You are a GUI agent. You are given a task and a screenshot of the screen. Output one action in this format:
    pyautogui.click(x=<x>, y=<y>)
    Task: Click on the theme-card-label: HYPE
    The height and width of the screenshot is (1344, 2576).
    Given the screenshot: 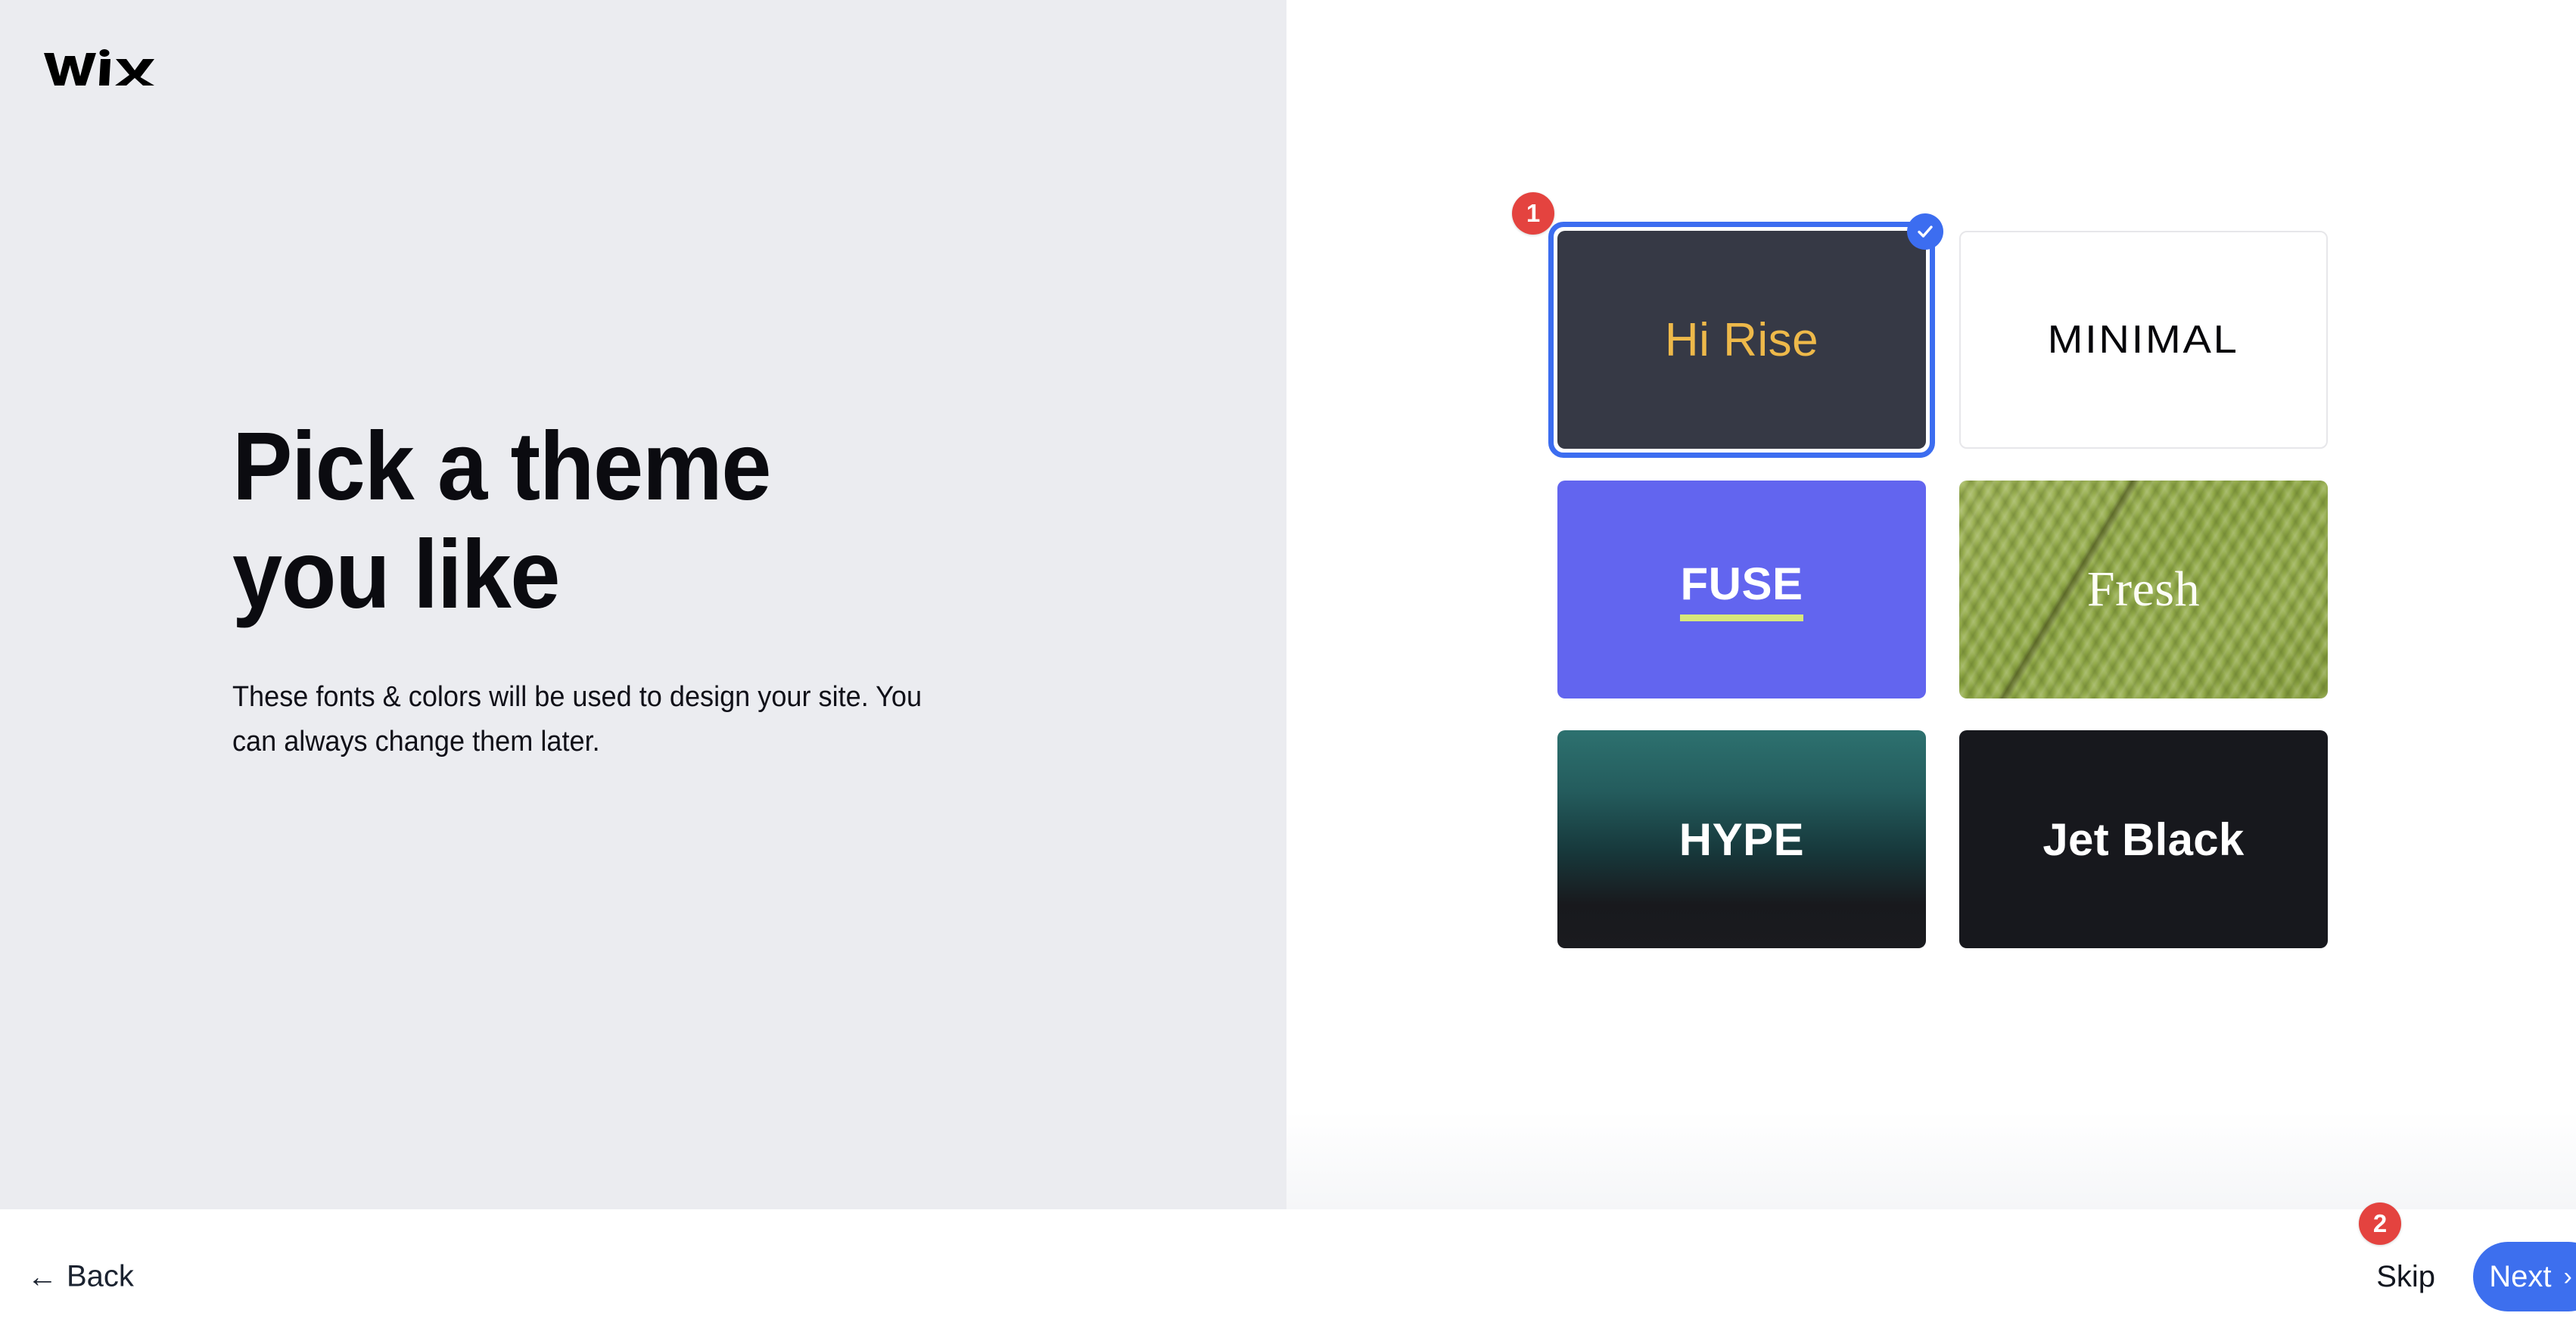 What is the action you would take?
    pyautogui.click(x=1741, y=840)
    